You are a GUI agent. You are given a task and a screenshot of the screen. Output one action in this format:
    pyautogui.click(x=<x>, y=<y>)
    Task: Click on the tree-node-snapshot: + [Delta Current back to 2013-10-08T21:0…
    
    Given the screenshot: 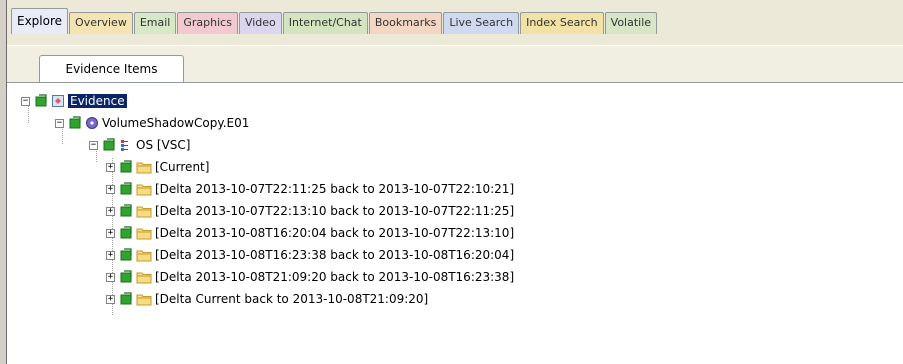 What is the action you would take?
    pyautogui.click(x=267, y=299)
    